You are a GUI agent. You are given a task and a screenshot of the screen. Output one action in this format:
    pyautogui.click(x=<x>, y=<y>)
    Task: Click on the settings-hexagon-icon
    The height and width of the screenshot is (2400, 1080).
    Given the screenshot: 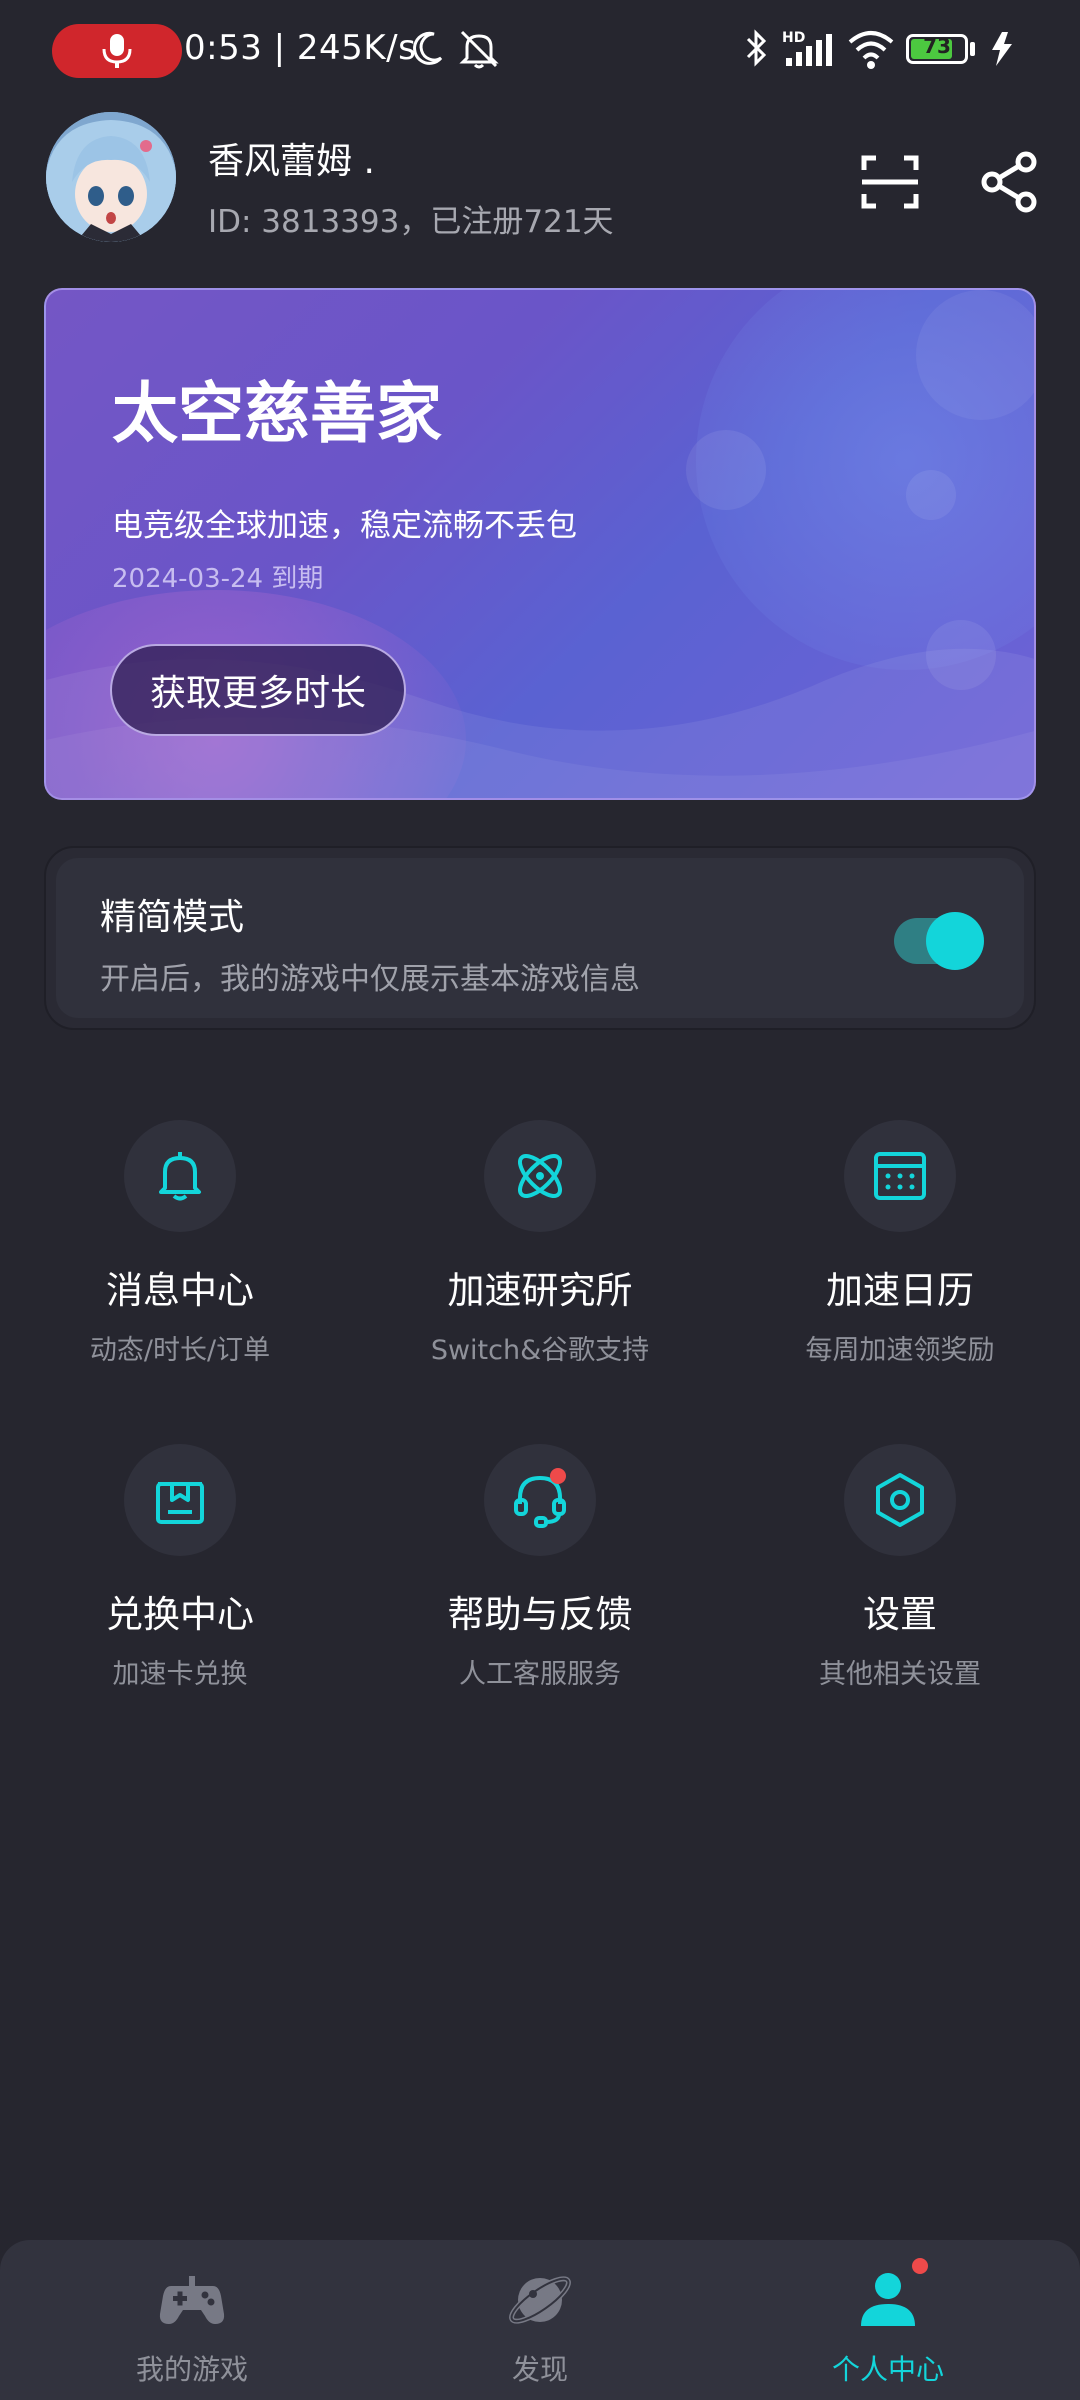 What is the action you would take?
    pyautogui.click(x=900, y=1500)
    